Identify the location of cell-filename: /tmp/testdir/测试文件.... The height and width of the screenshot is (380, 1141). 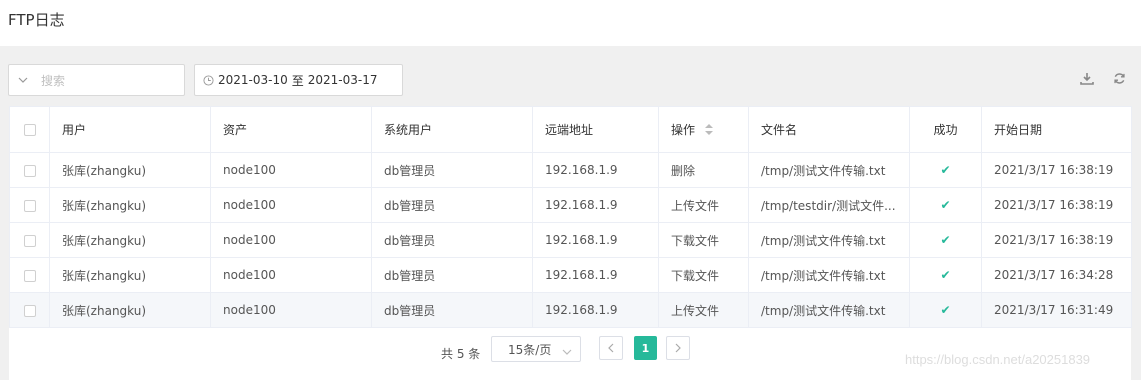
(829, 205).